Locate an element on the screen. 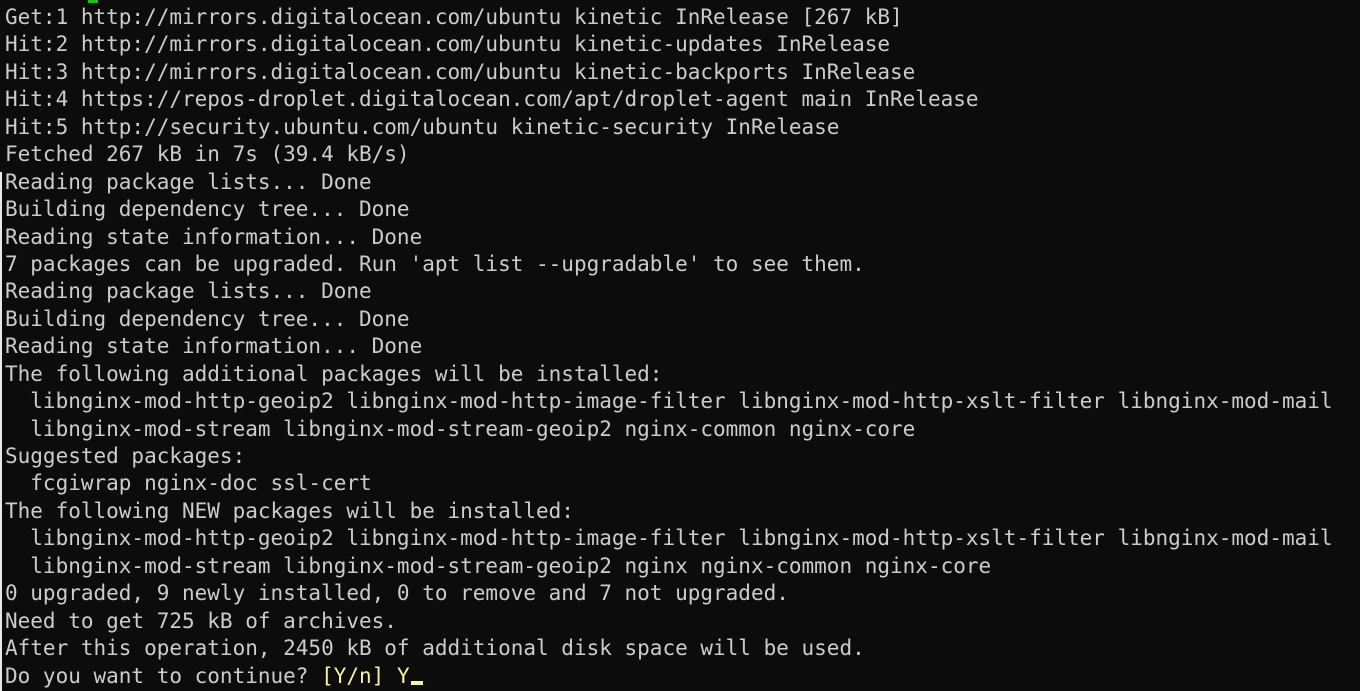 The width and height of the screenshot is (1360, 691). output-line: Fetched 267 kB in 7s (39.4 kB/s) is located at coordinates (207, 154).